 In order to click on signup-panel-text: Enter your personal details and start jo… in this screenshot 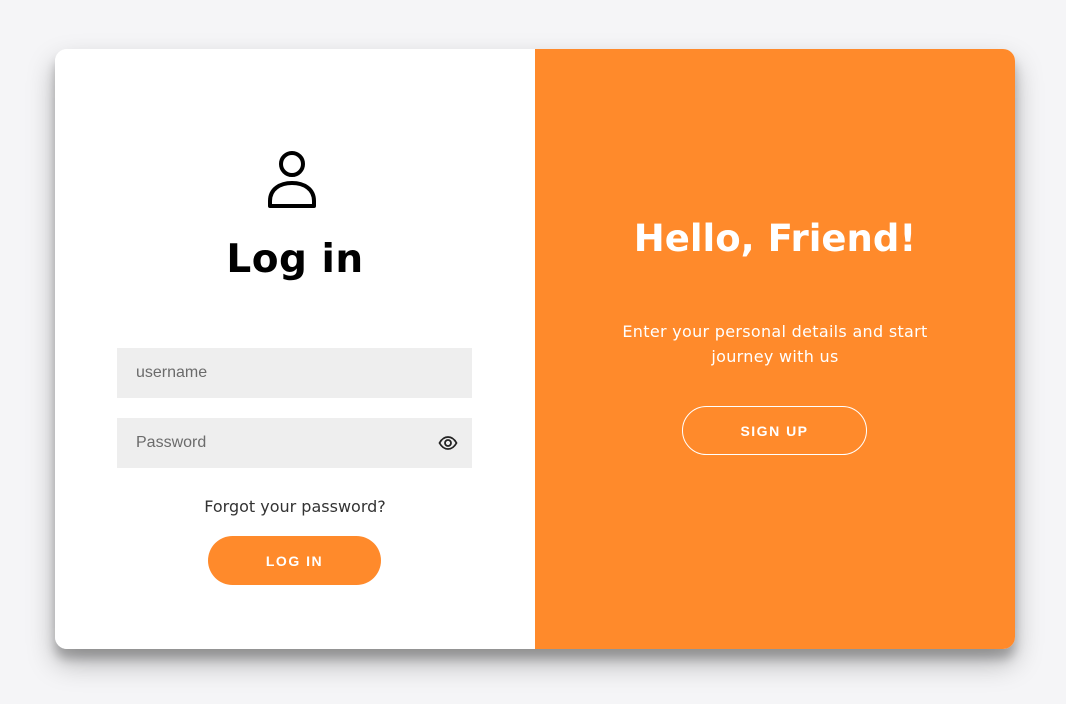, I will do `click(775, 344)`.